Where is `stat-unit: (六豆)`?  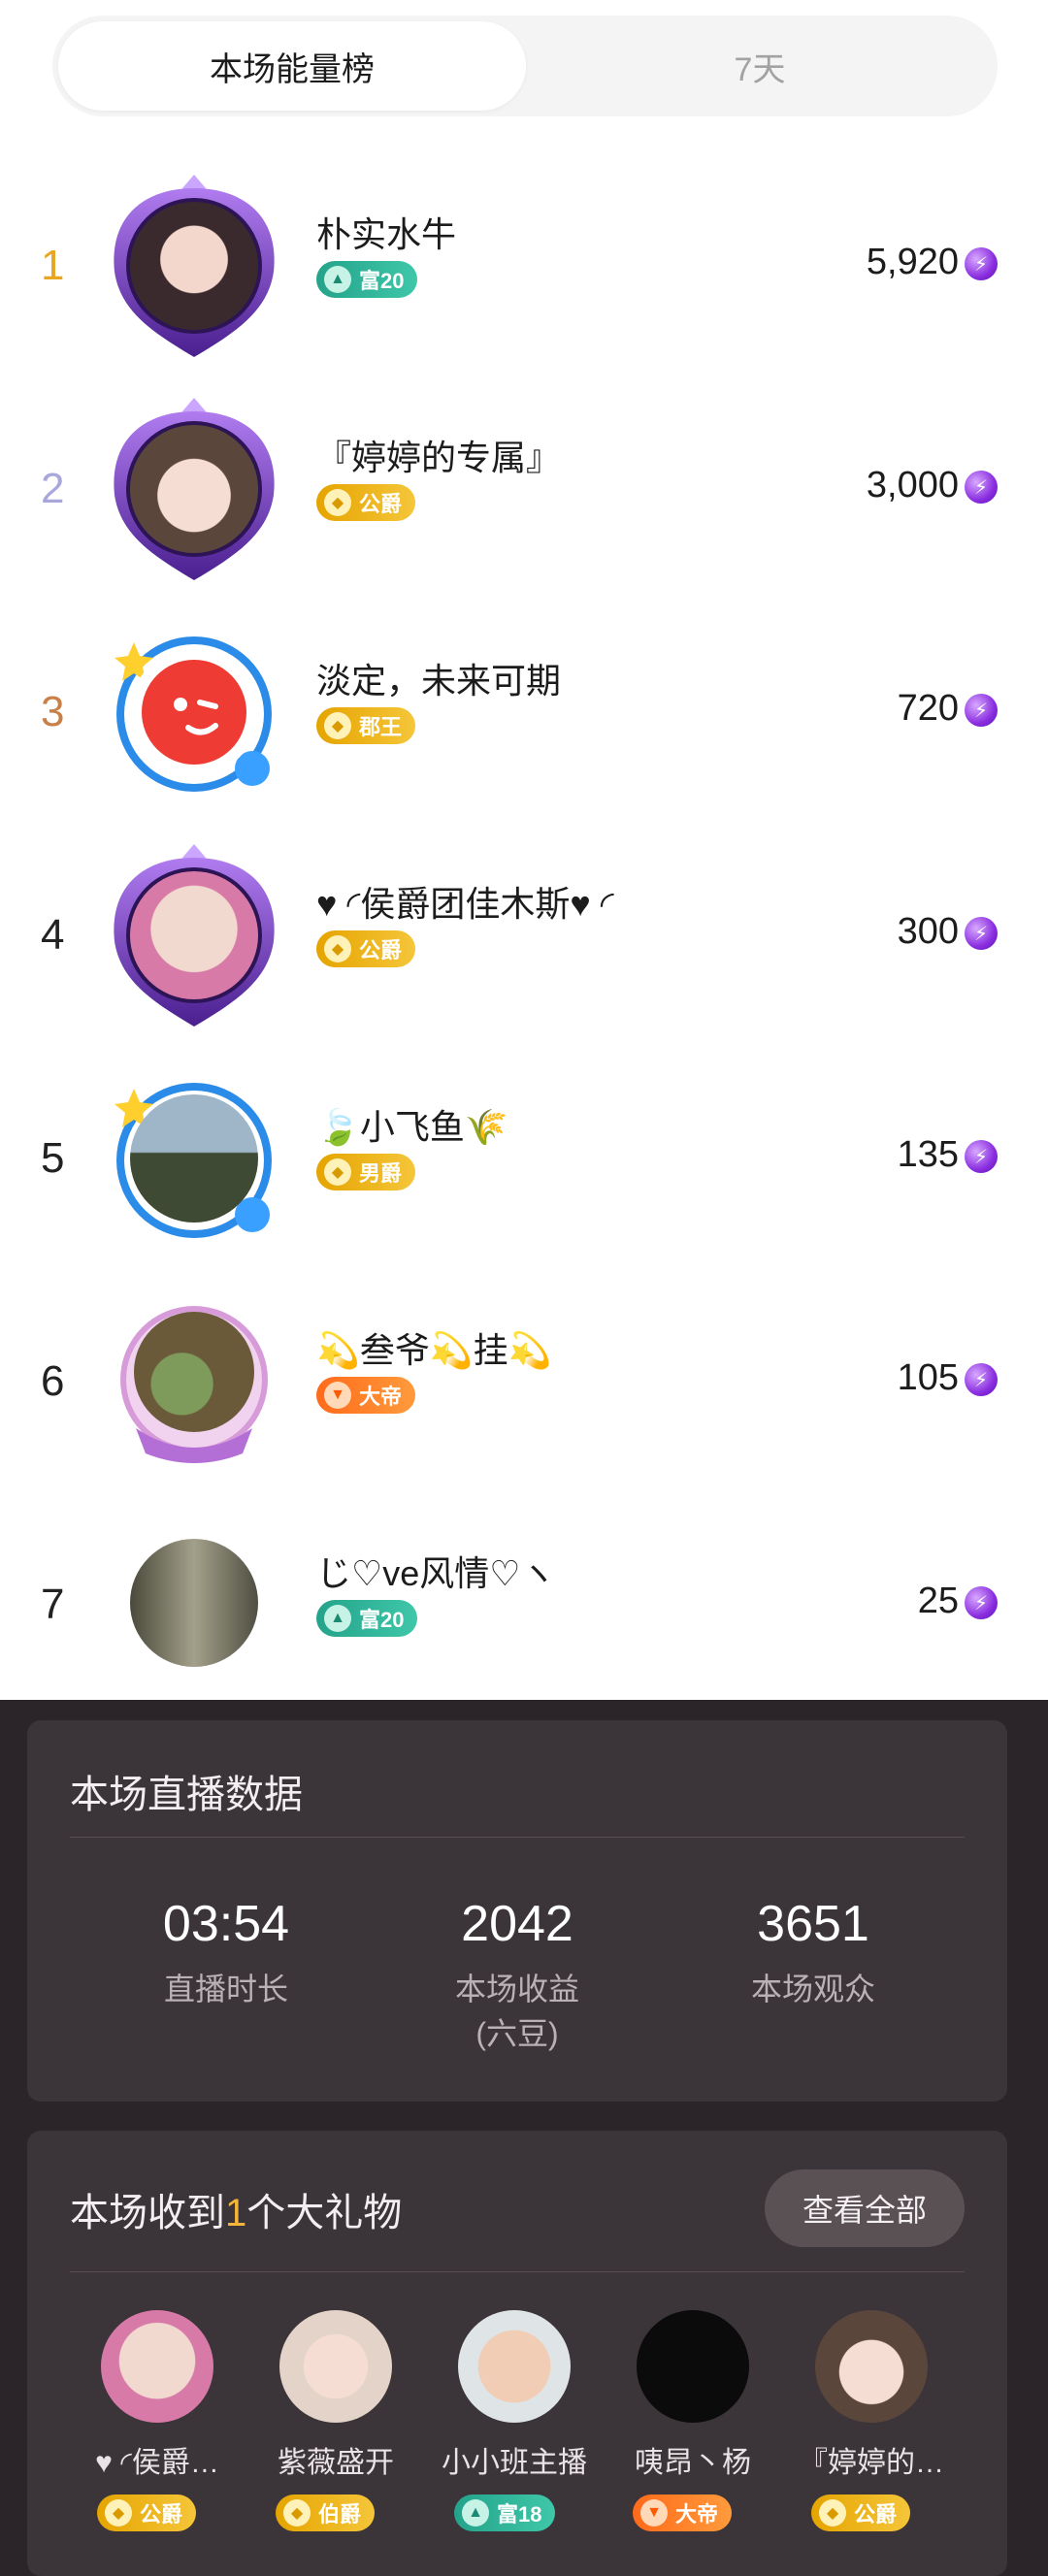
stat-unit: (六豆) is located at coordinates (517, 2033).